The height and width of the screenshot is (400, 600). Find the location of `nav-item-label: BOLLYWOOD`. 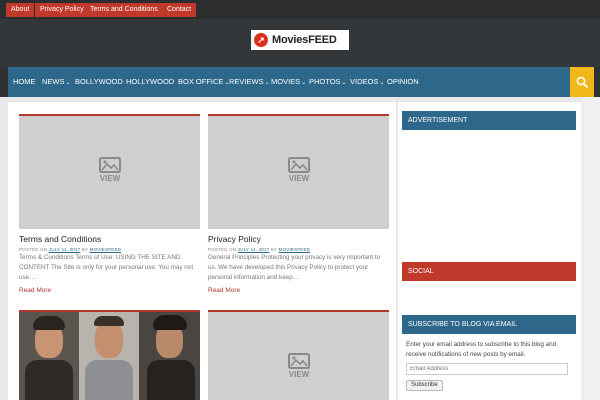

nav-item-label: BOLLYWOOD is located at coordinates (99, 81).